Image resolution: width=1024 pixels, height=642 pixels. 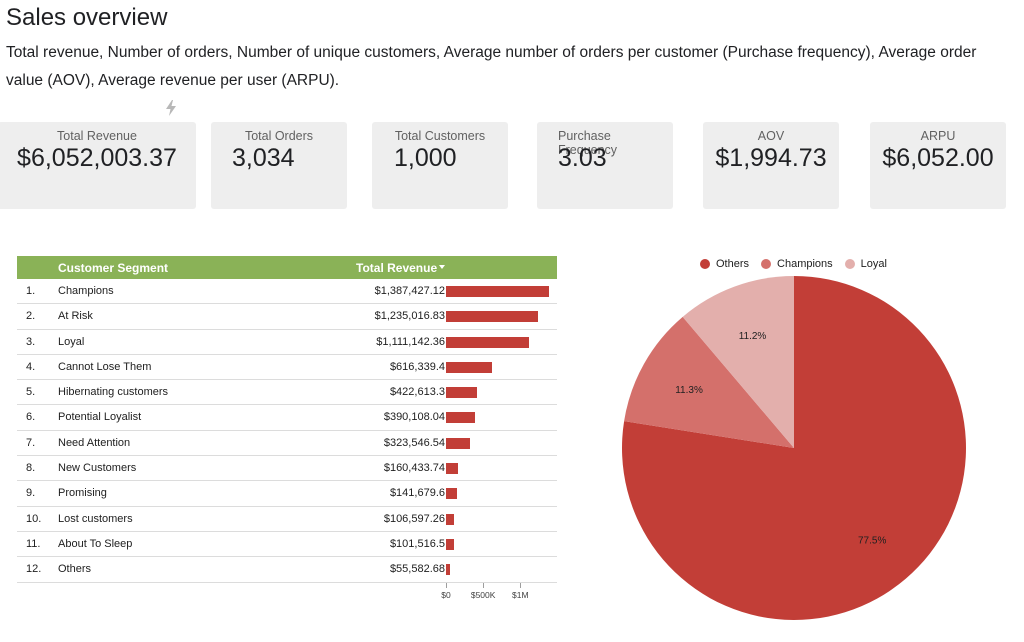 What do you see at coordinates (287, 292) in the screenshot?
I see `table-row: 1. Champions $1,387,427.12` at bounding box center [287, 292].